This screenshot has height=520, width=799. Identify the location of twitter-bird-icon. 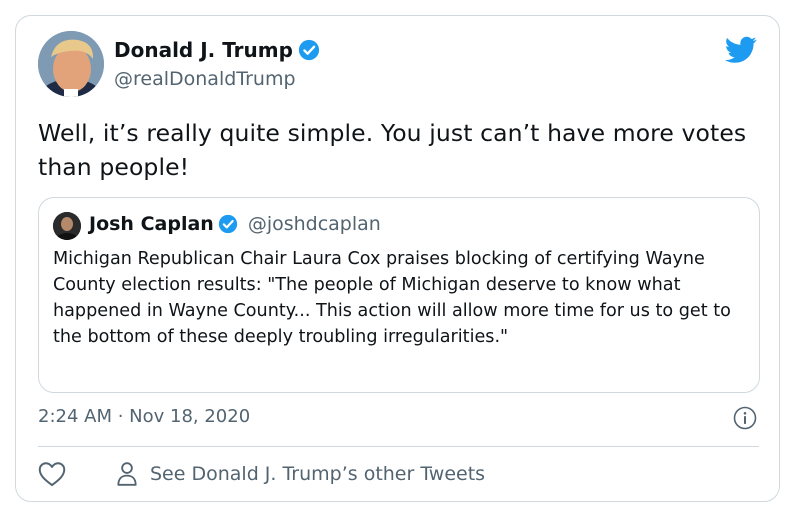
(741, 50).